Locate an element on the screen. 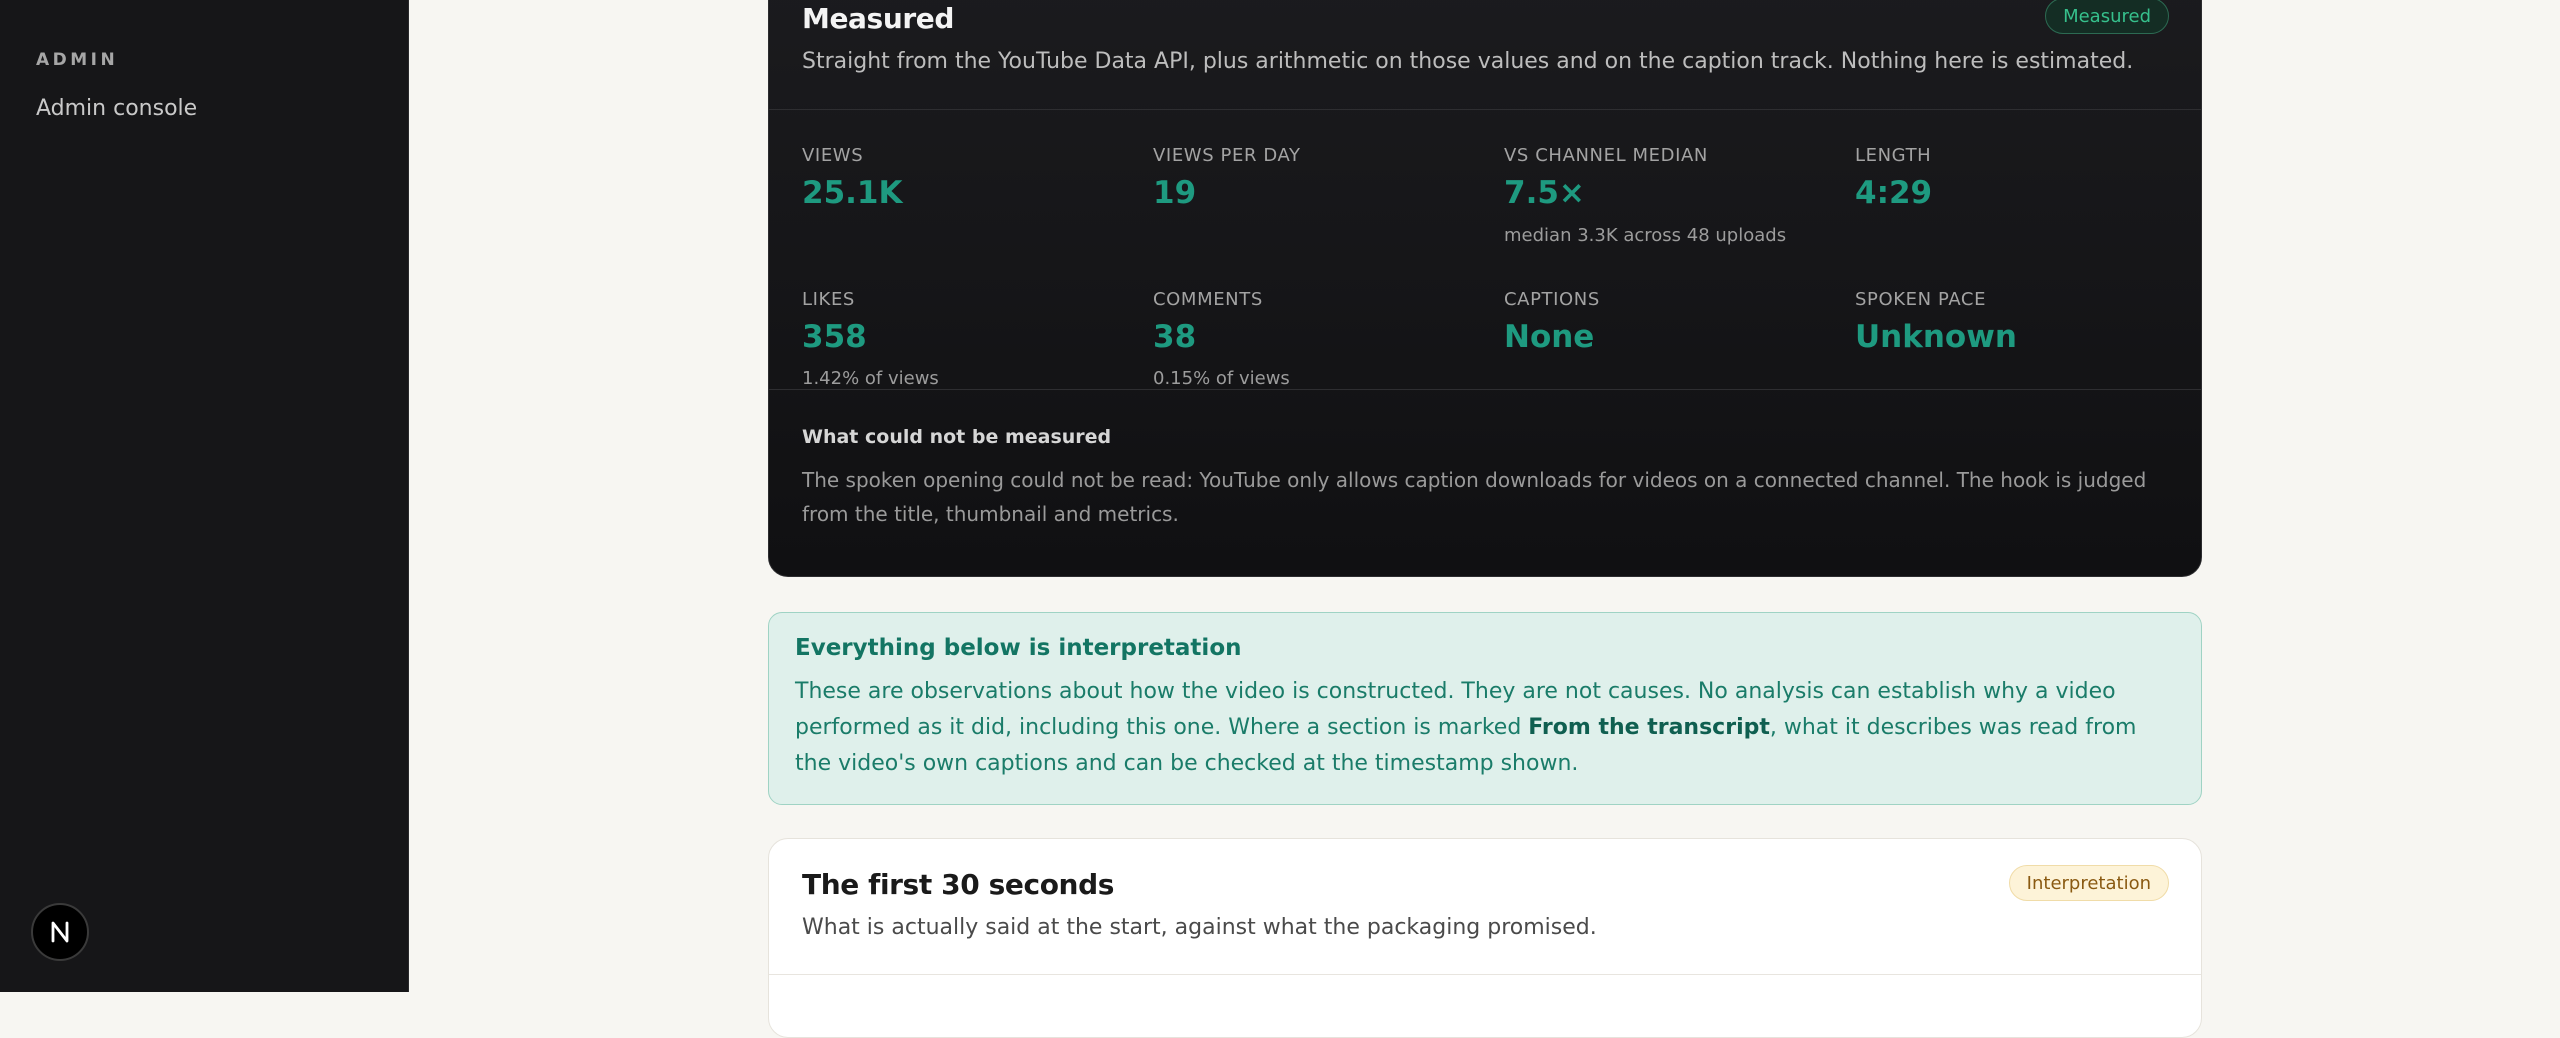 Image resolution: width=2560 pixels, height=1038 pixels. metric-label: LIKES is located at coordinates (828, 299).